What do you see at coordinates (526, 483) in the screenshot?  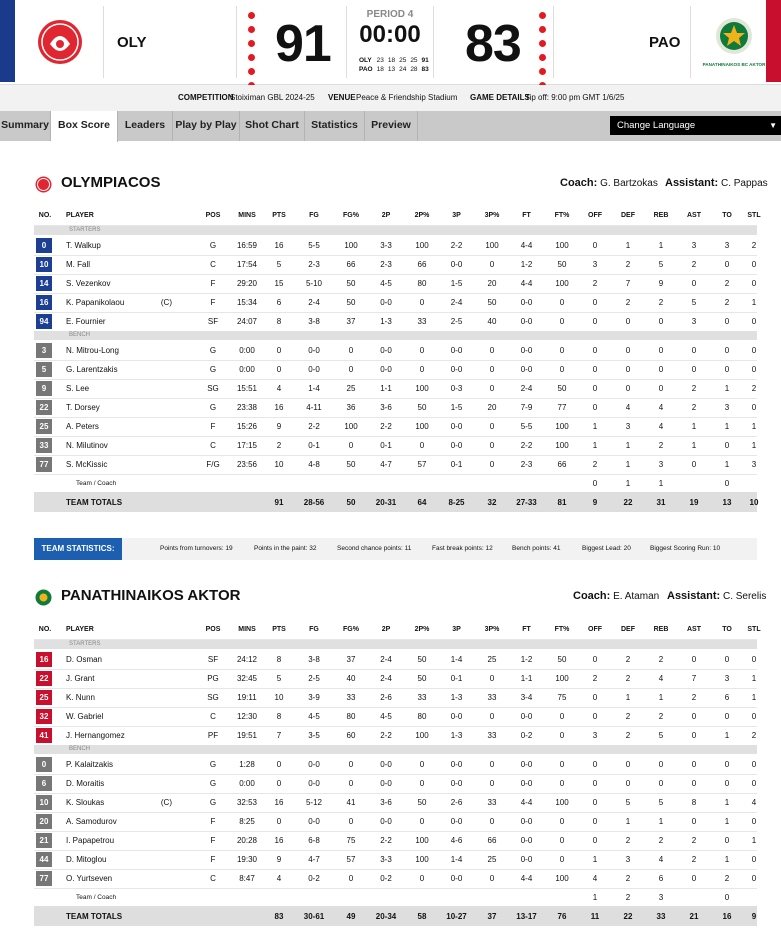 I see `col-ft` at bounding box center [526, 483].